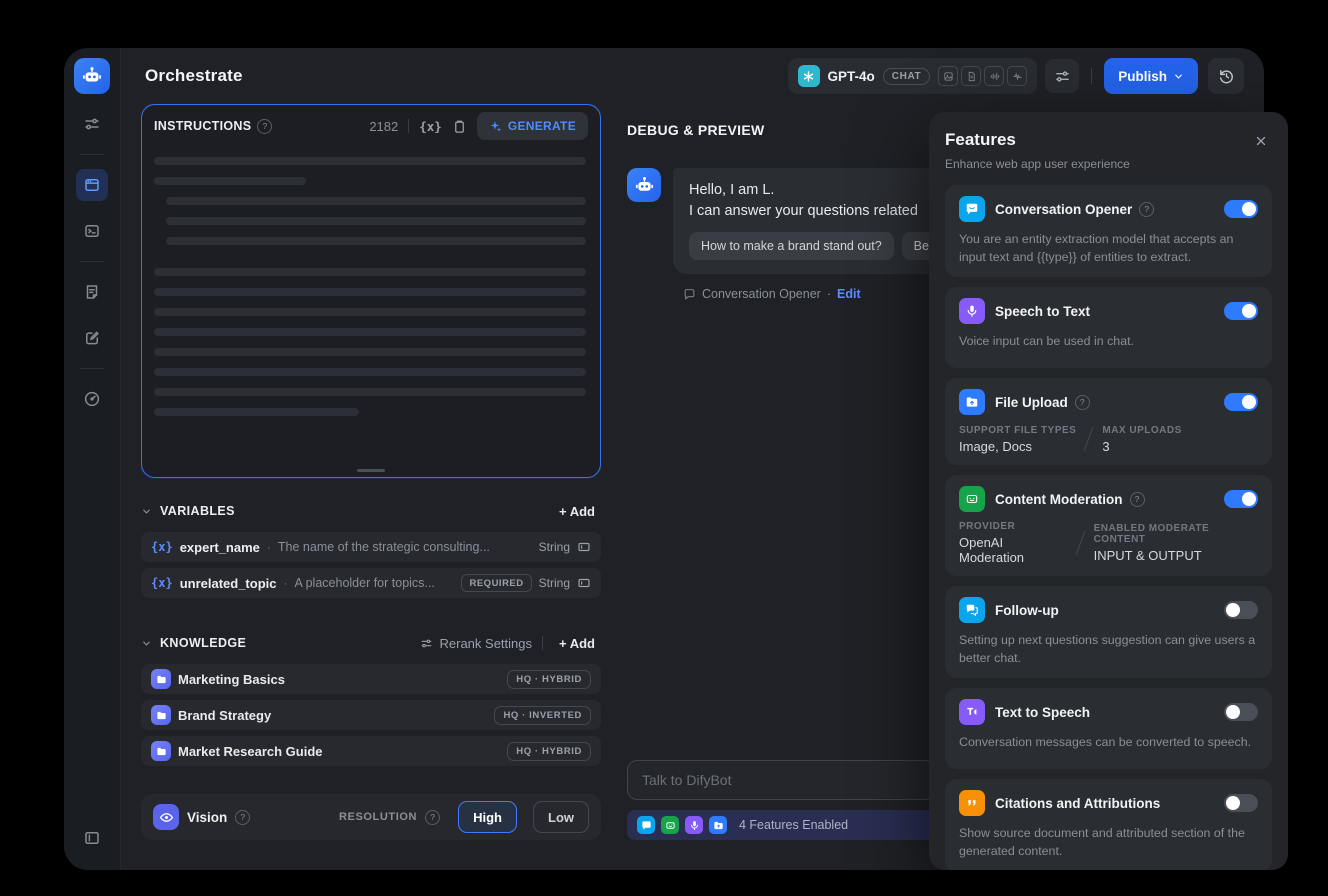  What do you see at coordinates (689, 294) in the screenshot?
I see `chat-bubble-icon` at bounding box center [689, 294].